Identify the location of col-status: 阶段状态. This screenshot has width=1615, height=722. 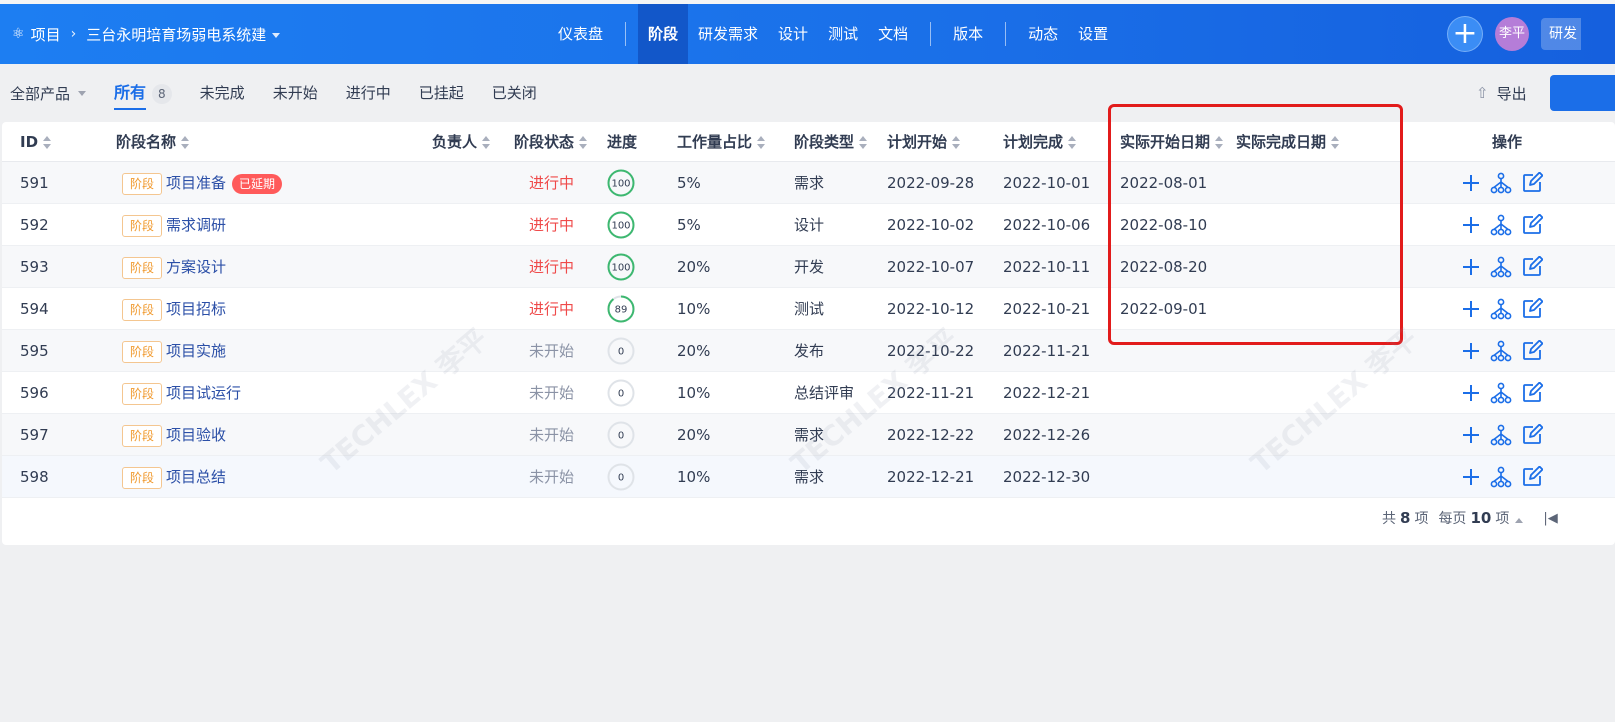
(551, 142).